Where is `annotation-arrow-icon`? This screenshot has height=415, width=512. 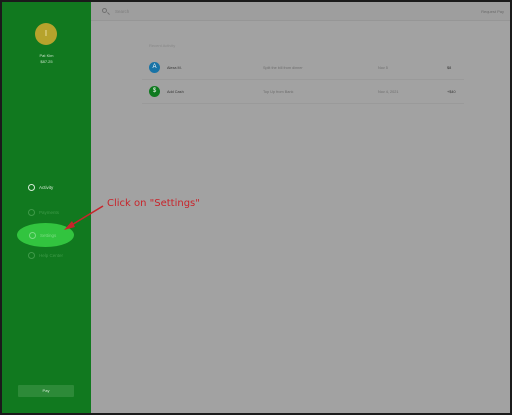
annotation-arrow-icon is located at coordinates (84, 217).